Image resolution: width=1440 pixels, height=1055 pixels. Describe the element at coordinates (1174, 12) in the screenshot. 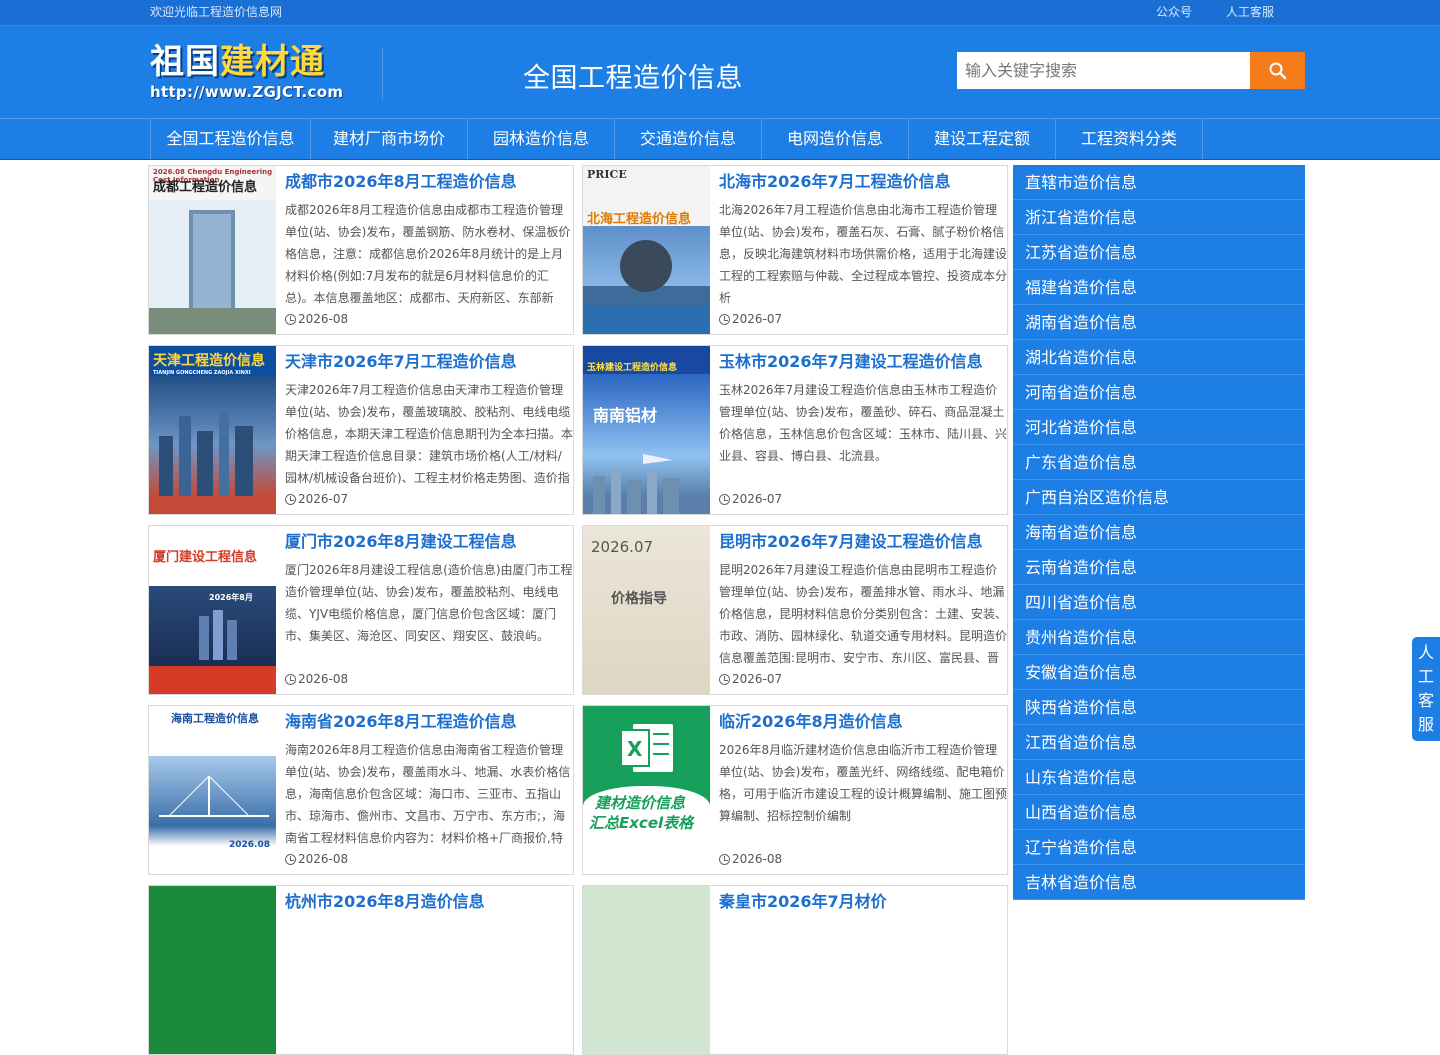

I see `wechat-public-link: 公众号` at that location.